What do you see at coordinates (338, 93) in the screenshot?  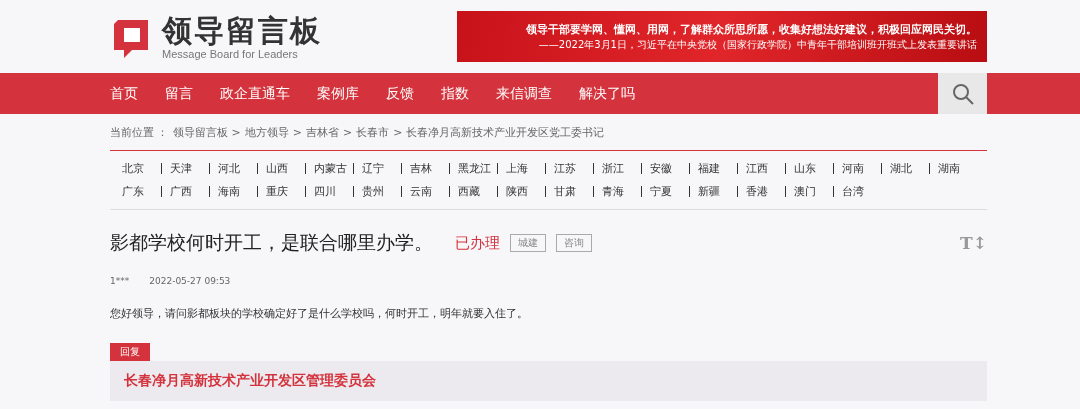 I see `nav-link: 案例库` at bounding box center [338, 93].